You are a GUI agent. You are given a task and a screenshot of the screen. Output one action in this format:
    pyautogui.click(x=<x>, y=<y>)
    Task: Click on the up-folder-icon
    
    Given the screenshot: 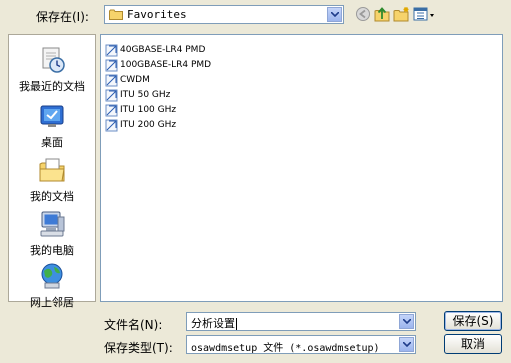 What is the action you would take?
    pyautogui.click(x=382, y=14)
    